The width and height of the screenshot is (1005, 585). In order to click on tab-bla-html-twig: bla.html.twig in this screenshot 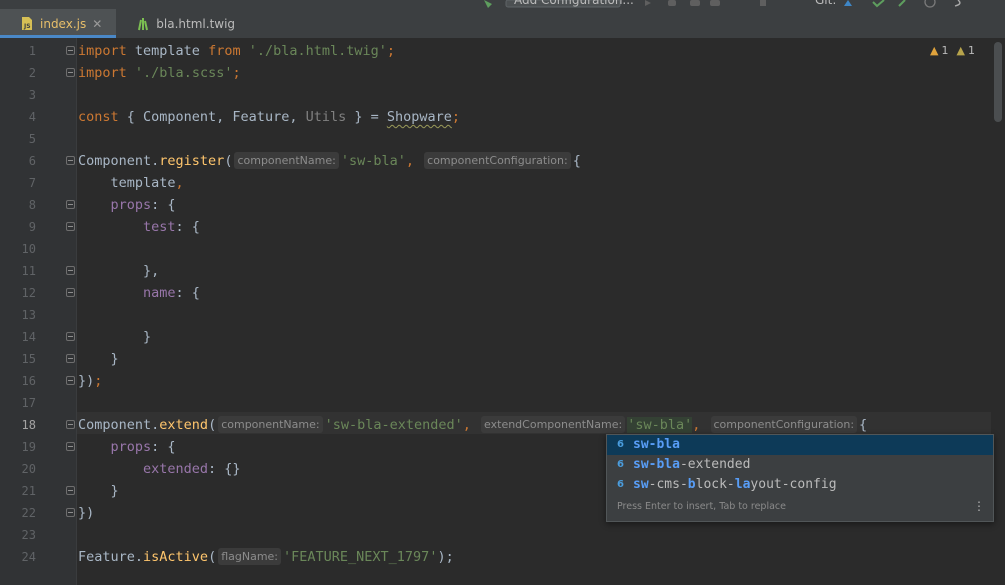, I will do `click(182, 23)`.